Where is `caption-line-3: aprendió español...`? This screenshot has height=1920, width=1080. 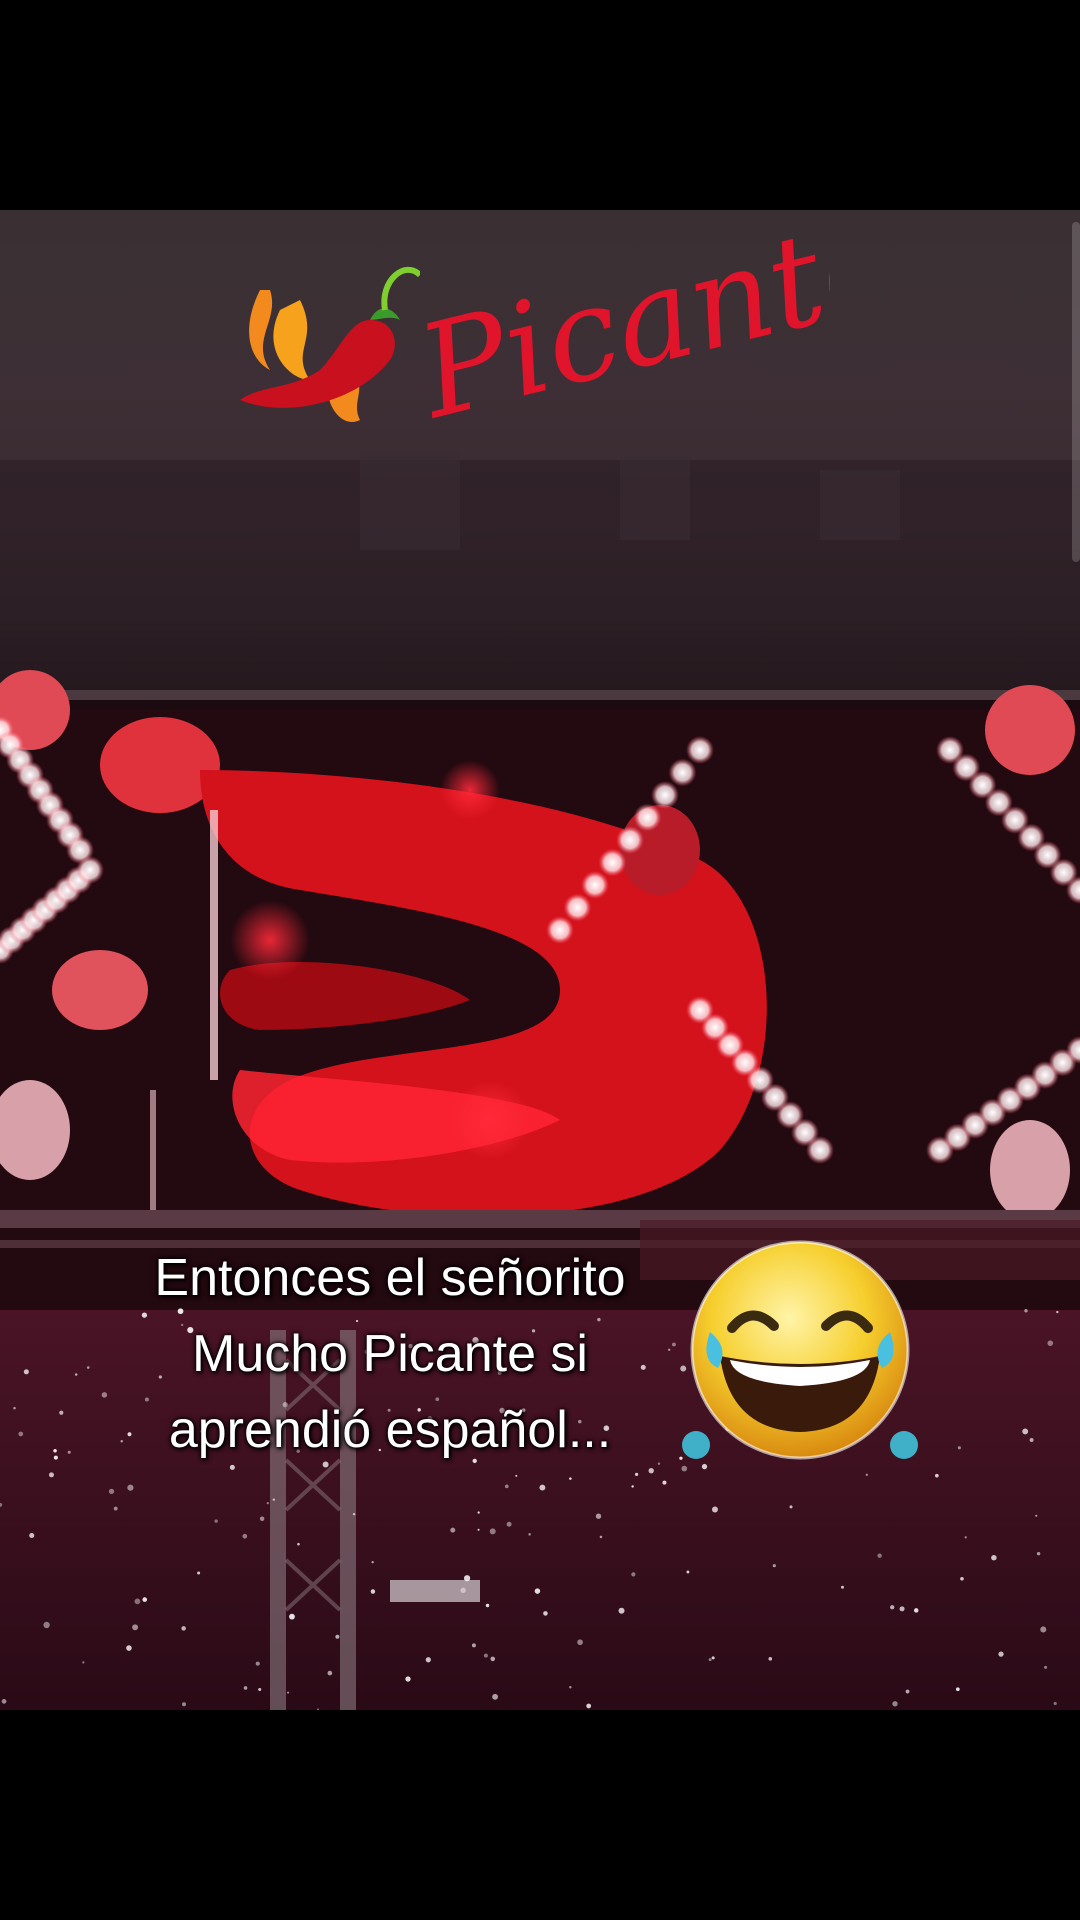
caption-line-3: aprendió español... is located at coordinates (390, 1430).